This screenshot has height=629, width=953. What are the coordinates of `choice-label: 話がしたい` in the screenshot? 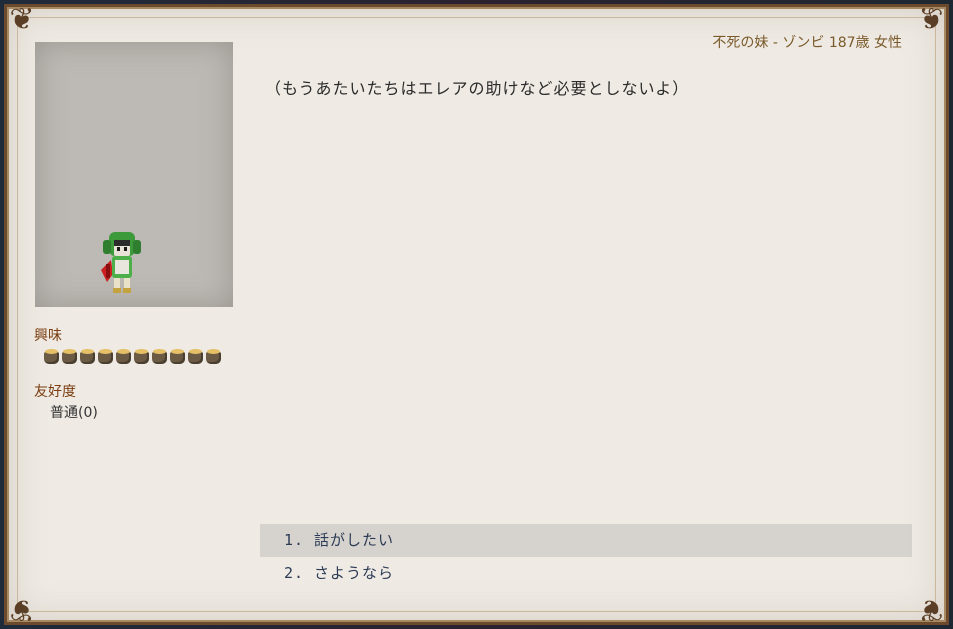 It's located at (354, 540).